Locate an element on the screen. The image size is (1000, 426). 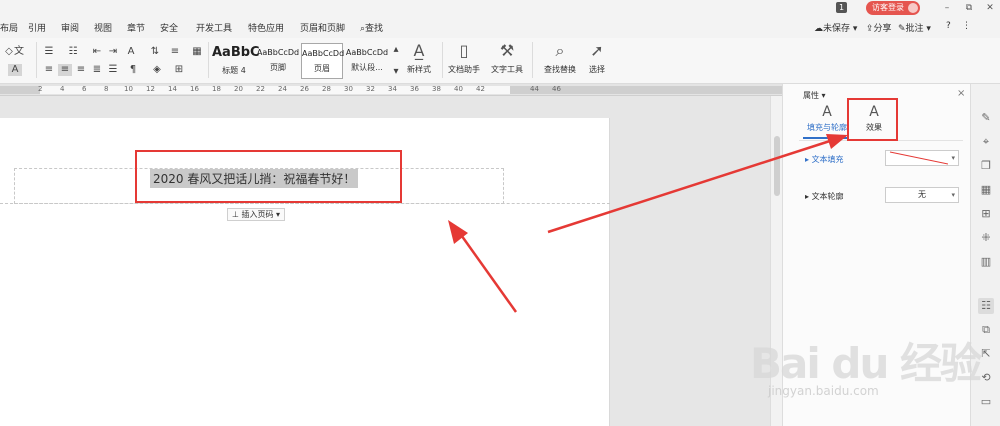
menu-developer: 开发工具 is located at coordinates (214, 27).